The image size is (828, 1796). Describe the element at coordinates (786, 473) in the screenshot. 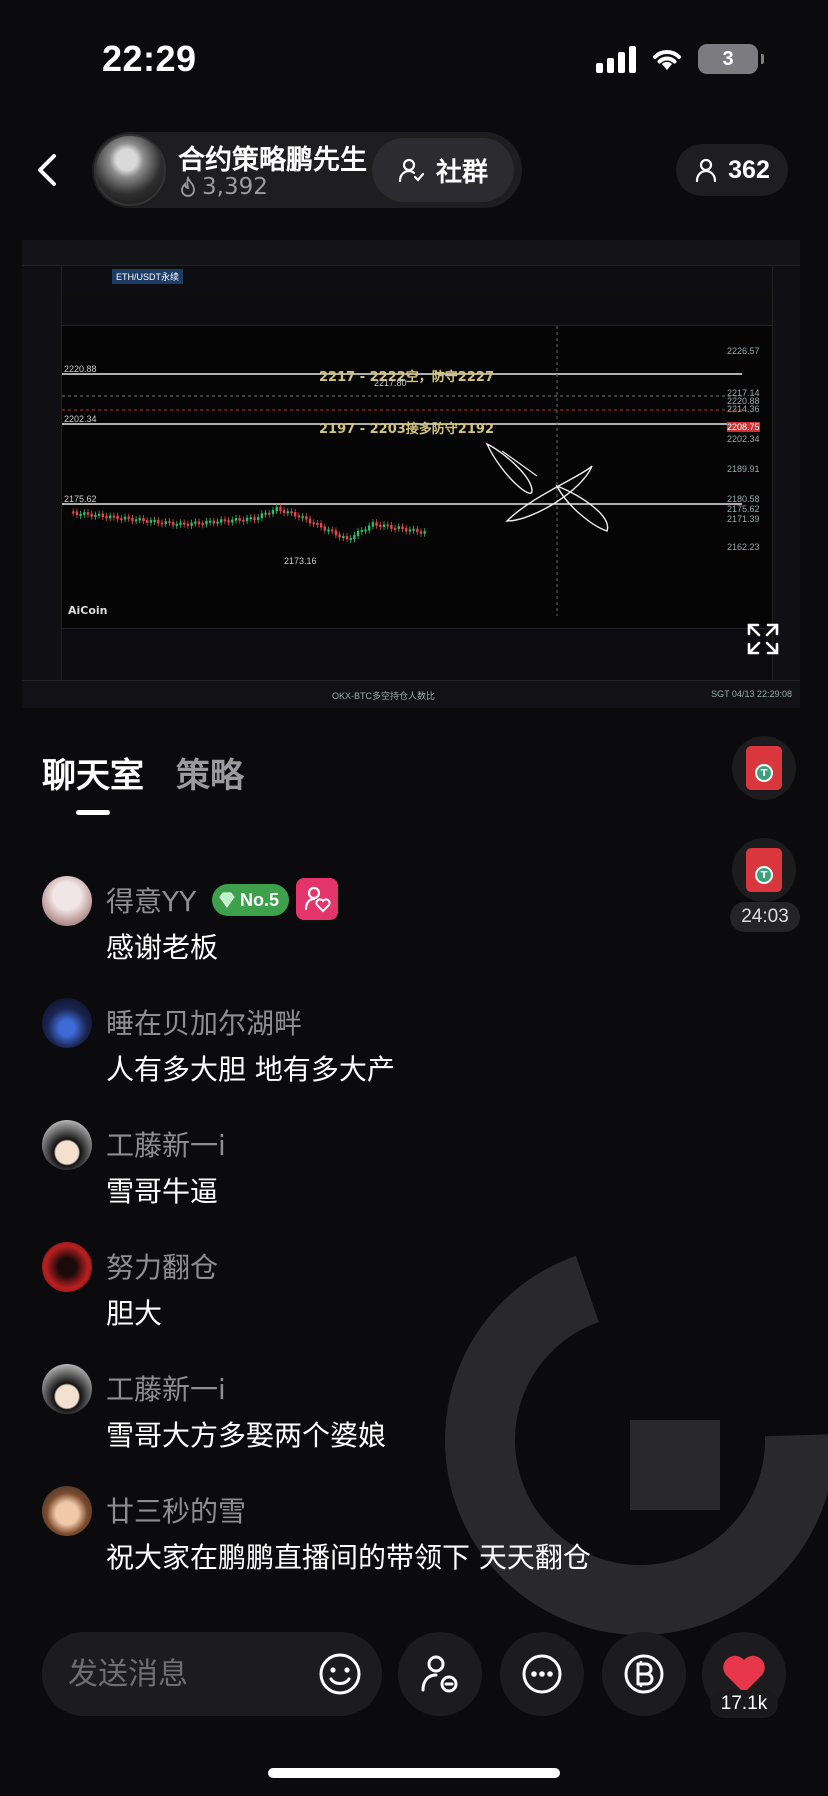

I see `stream-right-rail` at that location.